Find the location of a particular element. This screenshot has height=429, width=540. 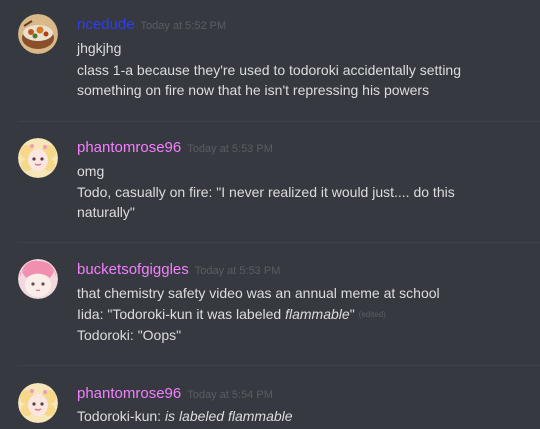

username: bucketsofgiggles is located at coordinates (133, 269).